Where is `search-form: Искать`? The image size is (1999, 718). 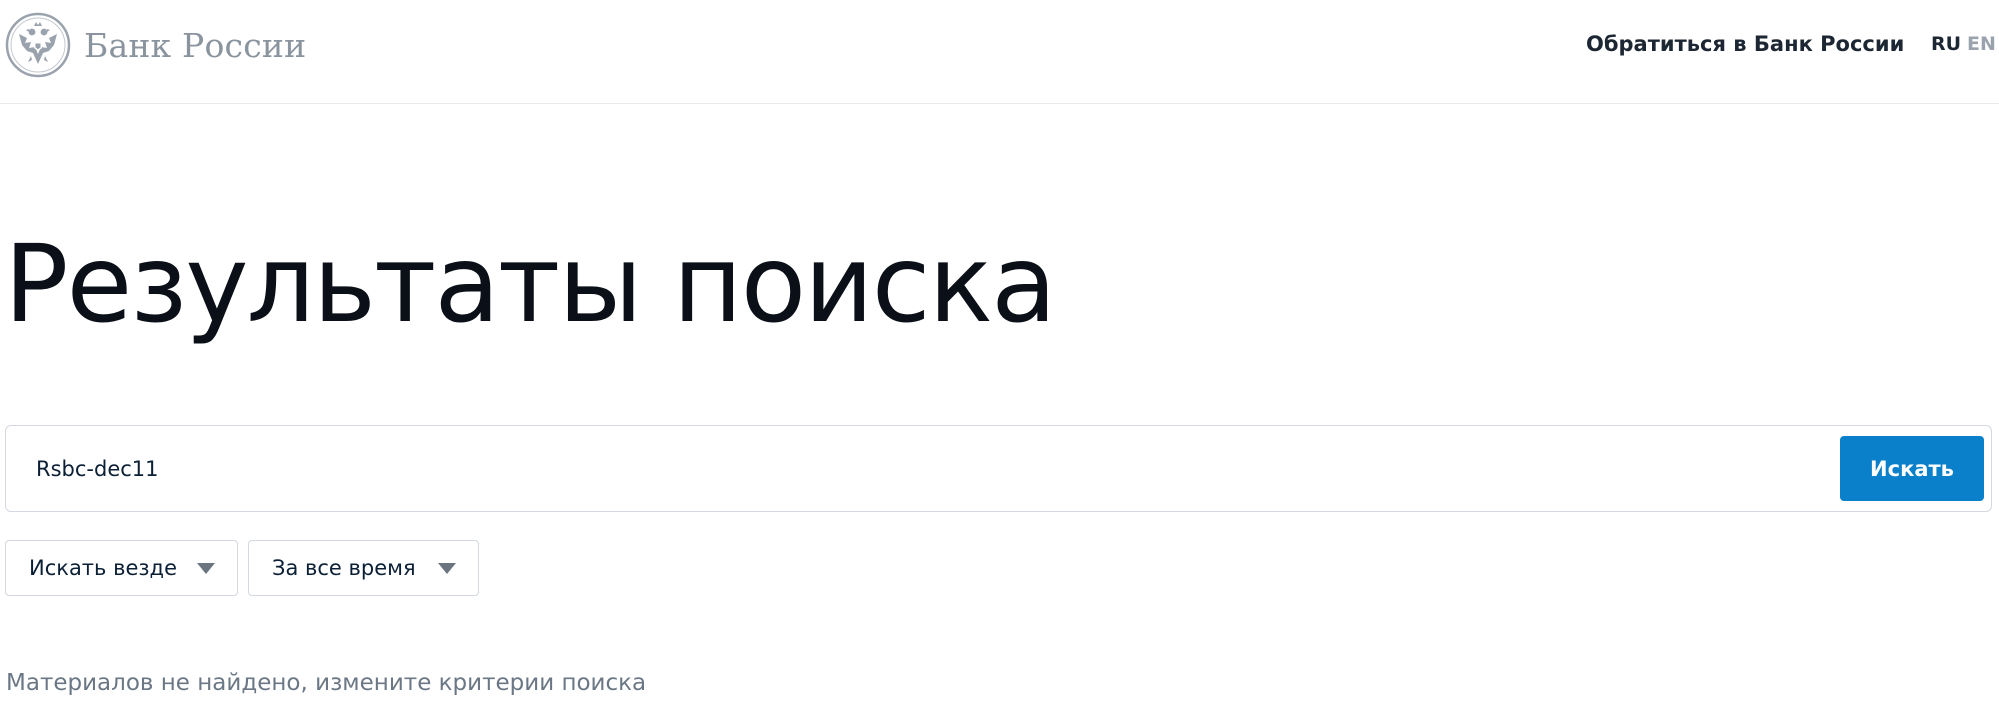 search-form: Искать is located at coordinates (998, 468).